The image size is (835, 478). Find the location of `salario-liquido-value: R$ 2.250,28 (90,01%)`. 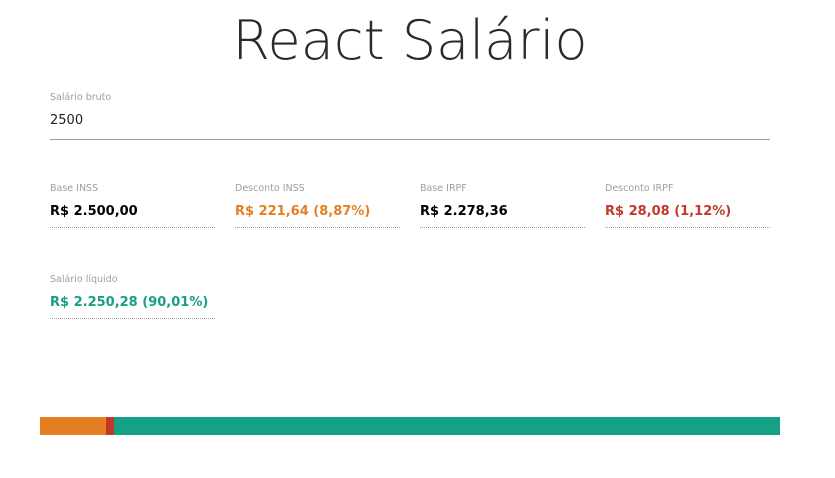

salario-liquido-value: R$ 2.250,28 (90,01%) is located at coordinates (132, 307).